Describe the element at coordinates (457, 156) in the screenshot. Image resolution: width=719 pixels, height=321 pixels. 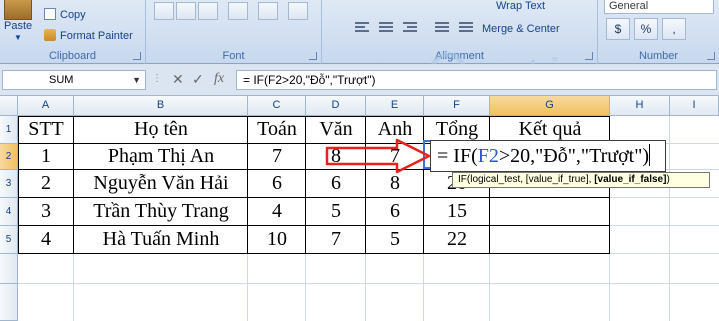
I see `edit-prefix: = IF(` at that location.